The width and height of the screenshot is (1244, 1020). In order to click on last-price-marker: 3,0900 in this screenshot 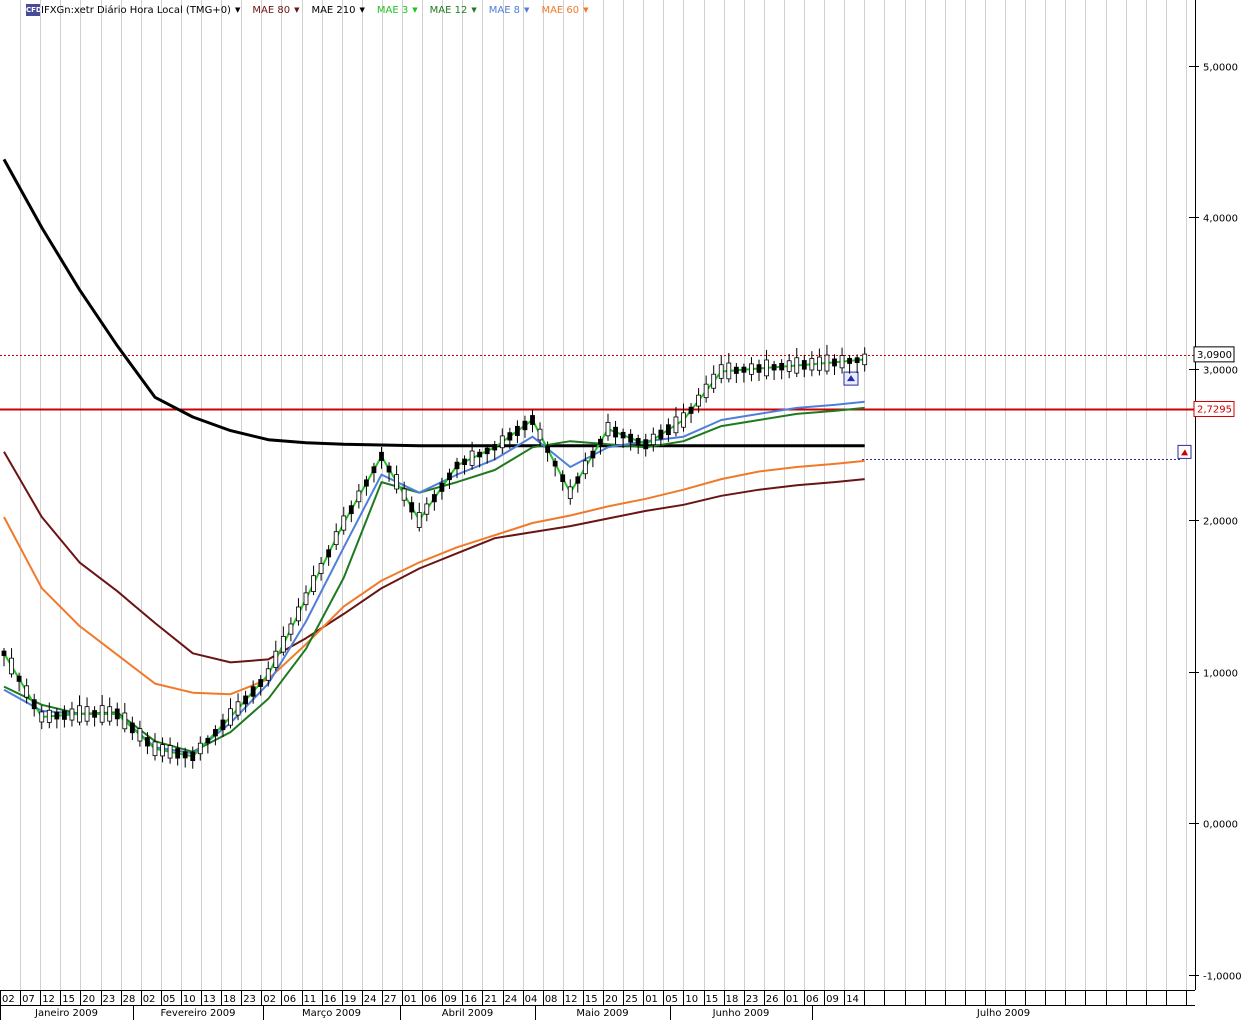, I will do `click(1214, 354)`.